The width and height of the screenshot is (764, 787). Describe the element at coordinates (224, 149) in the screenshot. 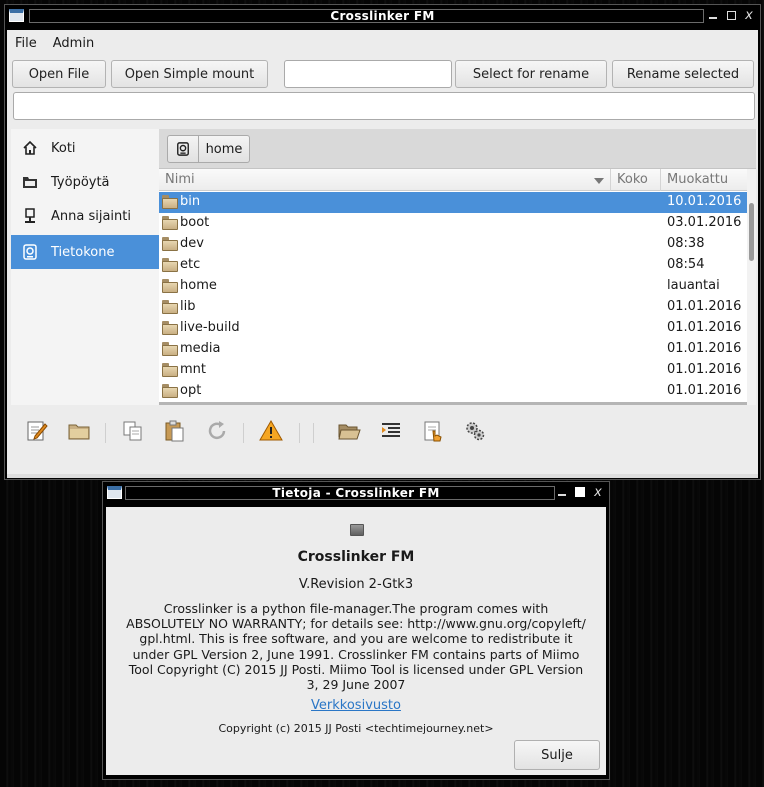

I see `path-home-button: home` at that location.